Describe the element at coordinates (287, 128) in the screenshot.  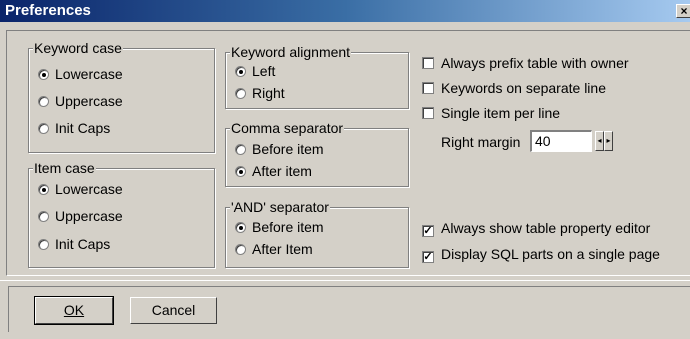
I see `comma-separator-legend: Comma separator` at that location.